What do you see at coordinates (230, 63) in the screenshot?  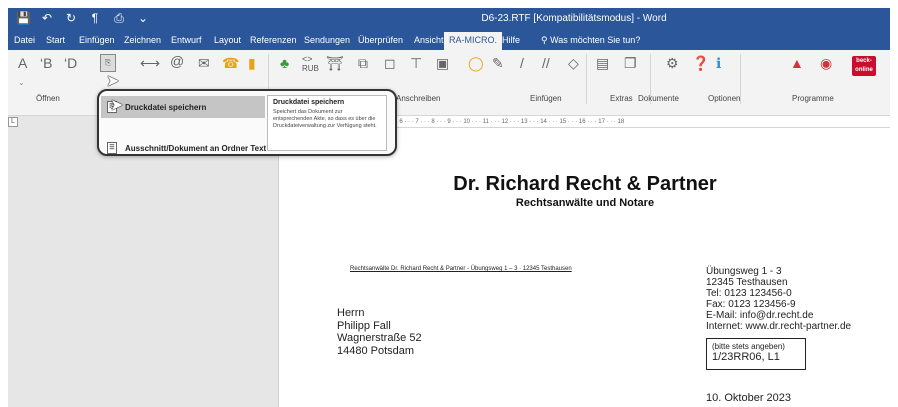 I see `fax-icon: ☎` at bounding box center [230, 63].